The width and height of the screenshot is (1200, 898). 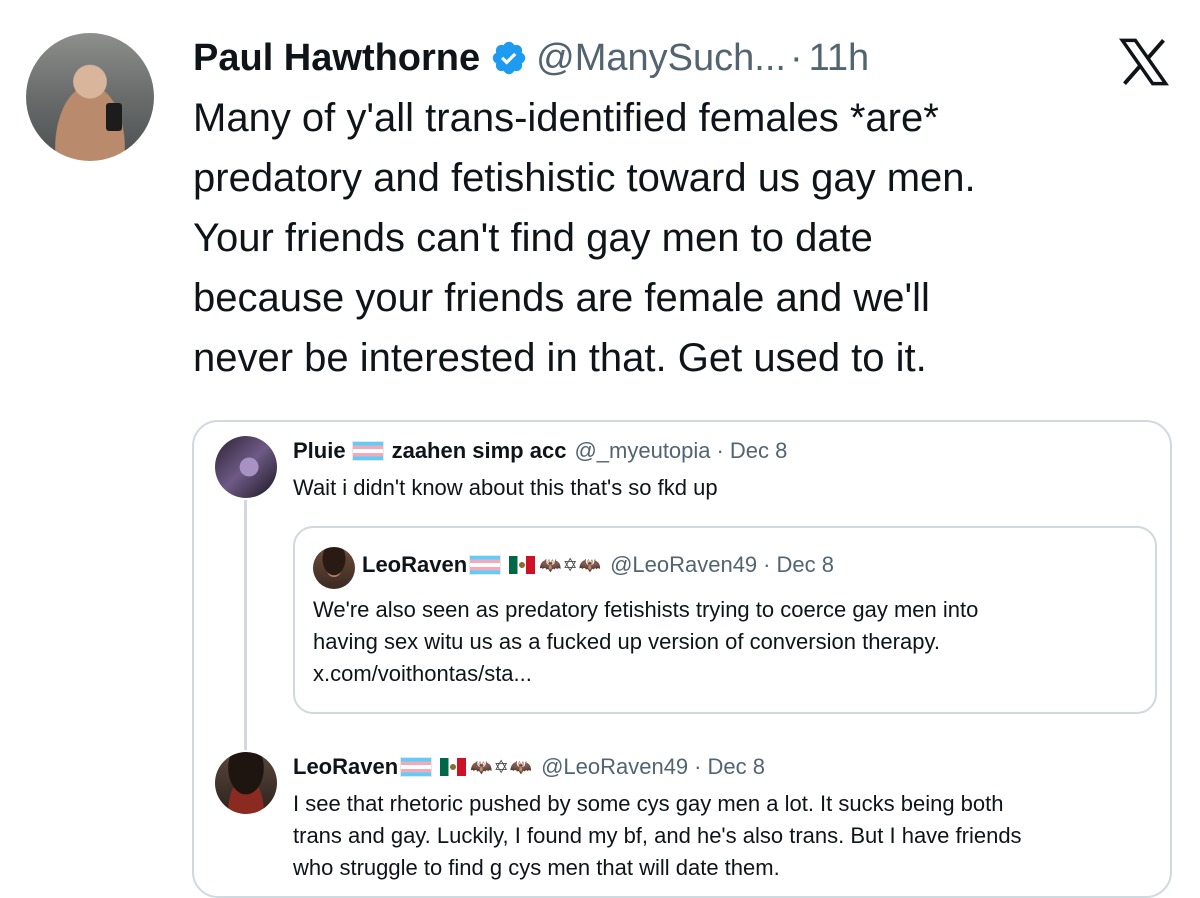 I want to click on tweet-text-line: Your friends can't find gay men to date, so click(x=533, y=238).